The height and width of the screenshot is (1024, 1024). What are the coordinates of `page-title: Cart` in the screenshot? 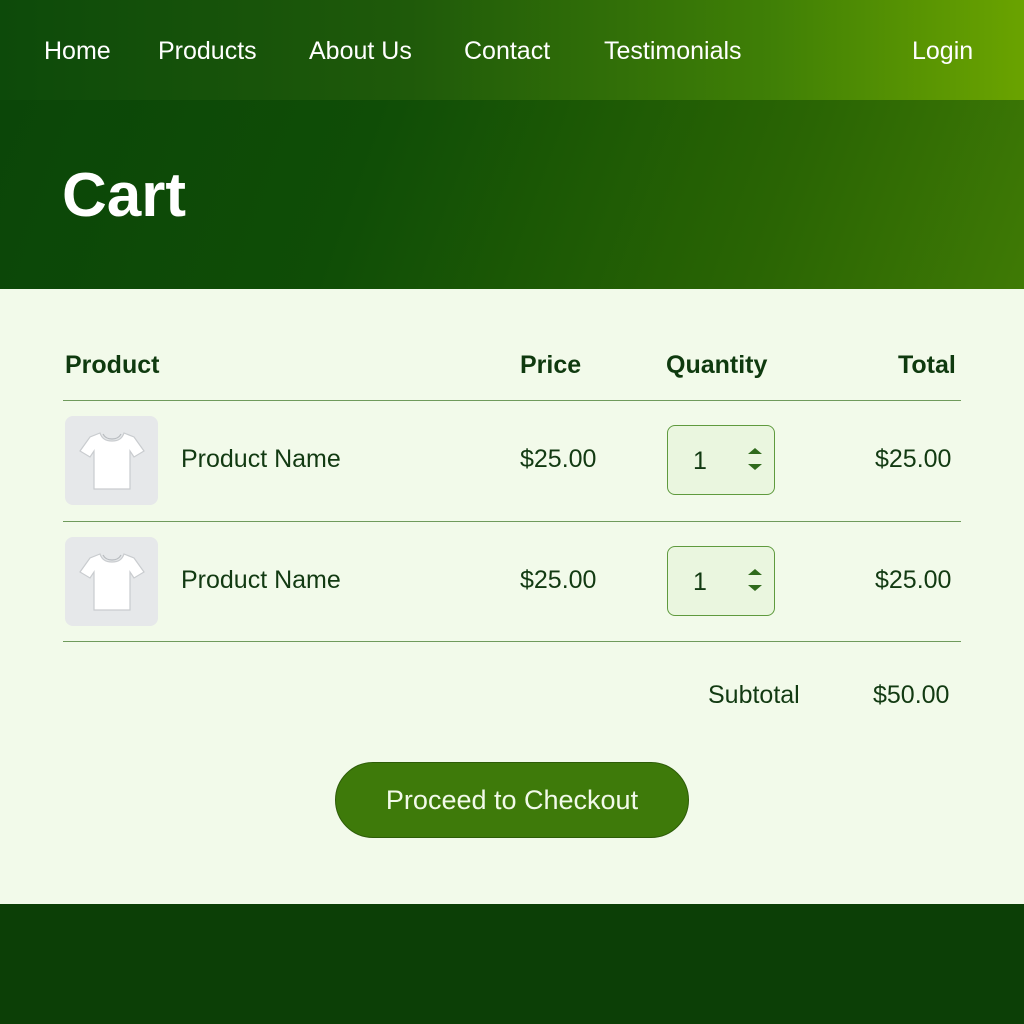 It's located at (124, 195).